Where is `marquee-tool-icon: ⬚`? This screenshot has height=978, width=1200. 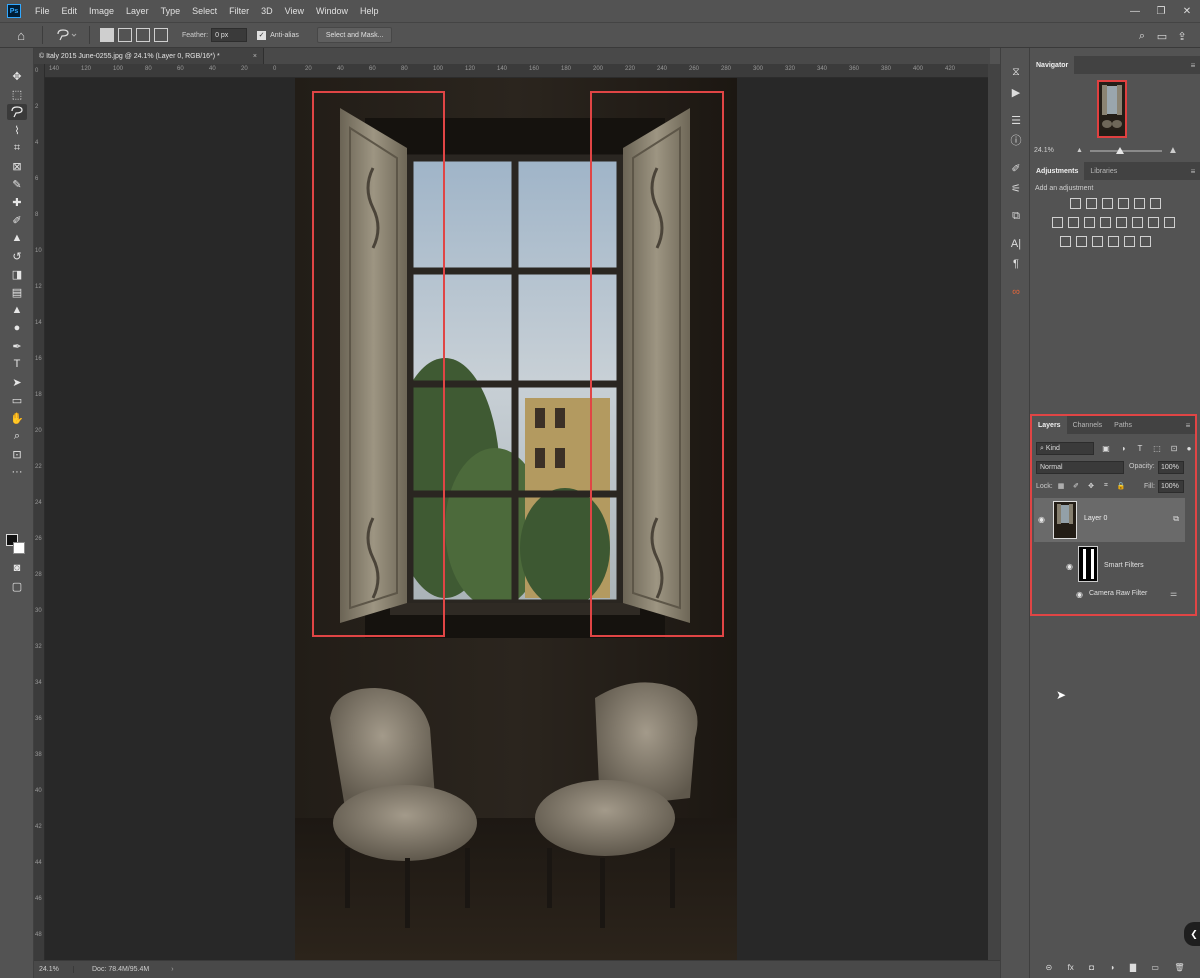
marquee-tool-icon: ⬚ is located at coordinates (17, 94).